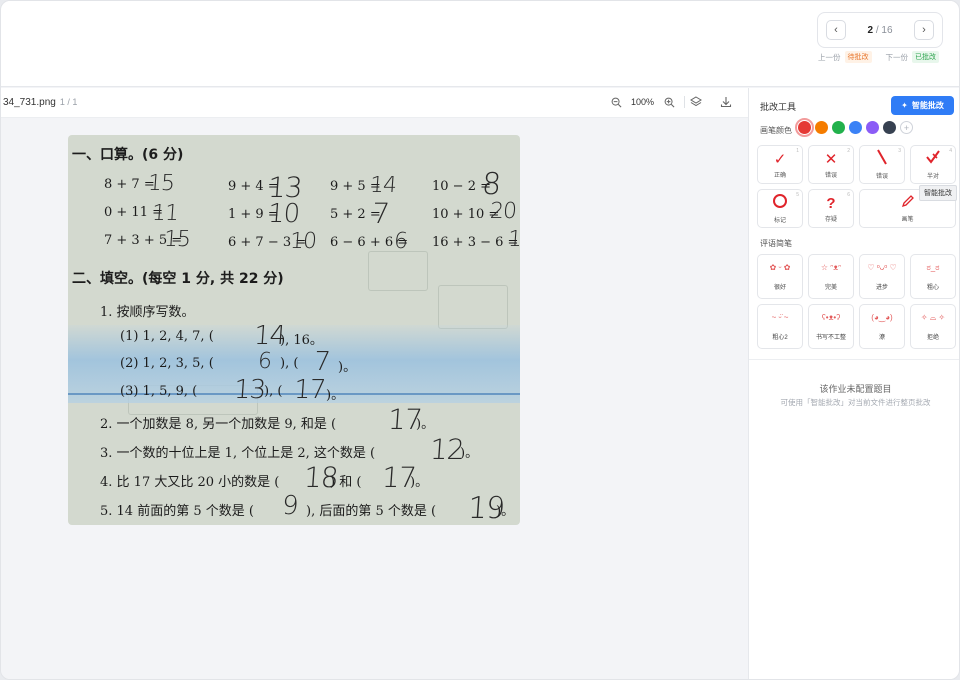  I want to click on file-page-indicator: 1 / 1, so click(68, 102).